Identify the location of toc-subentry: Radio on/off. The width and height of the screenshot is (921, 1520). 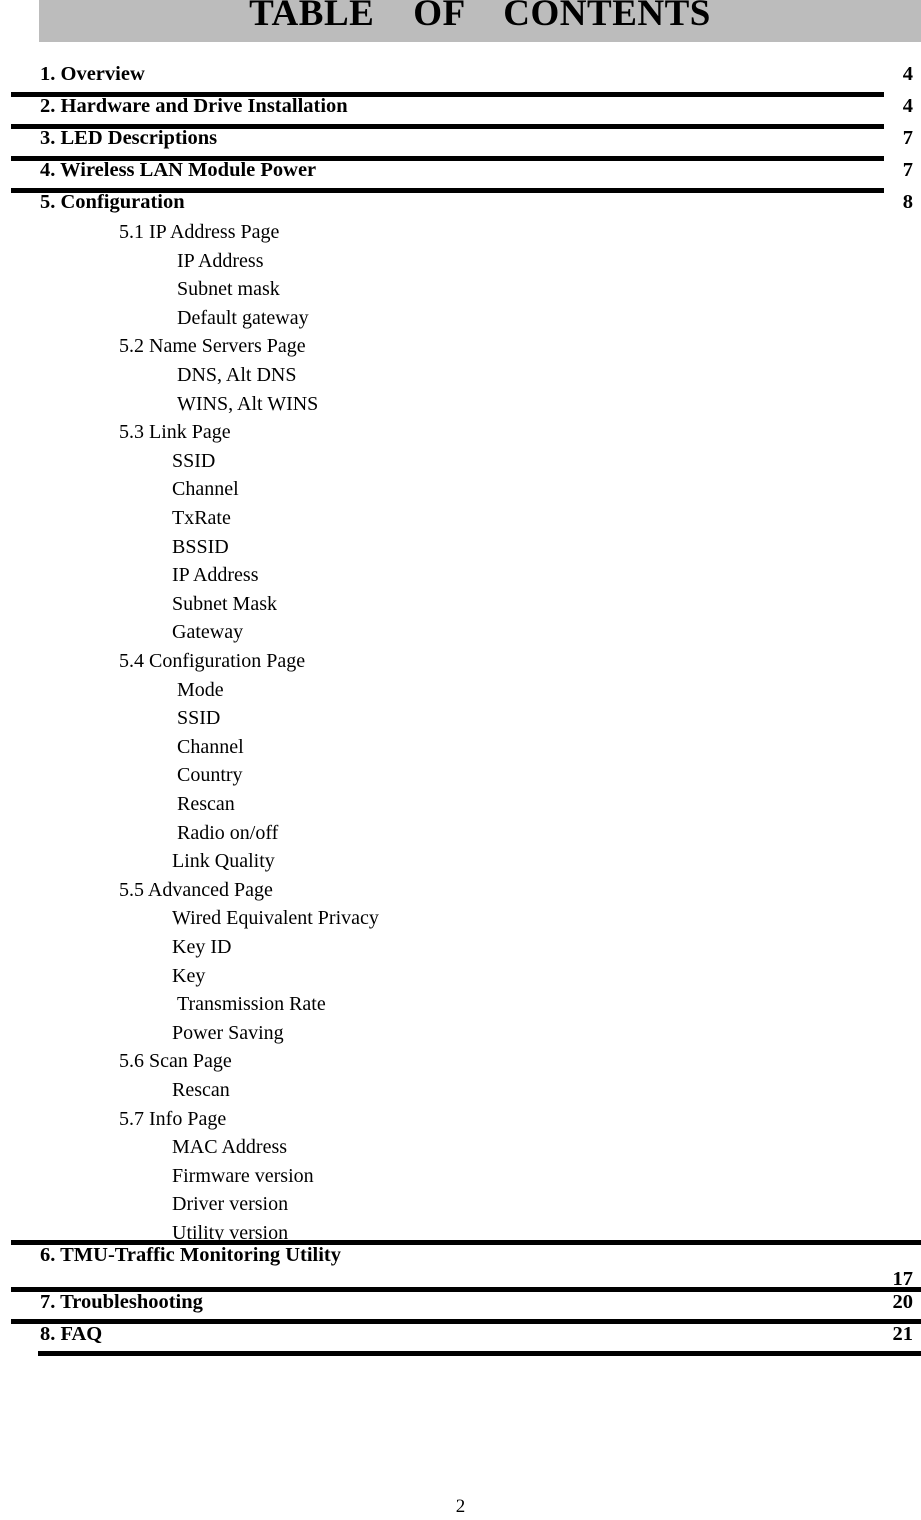
(227, 833).